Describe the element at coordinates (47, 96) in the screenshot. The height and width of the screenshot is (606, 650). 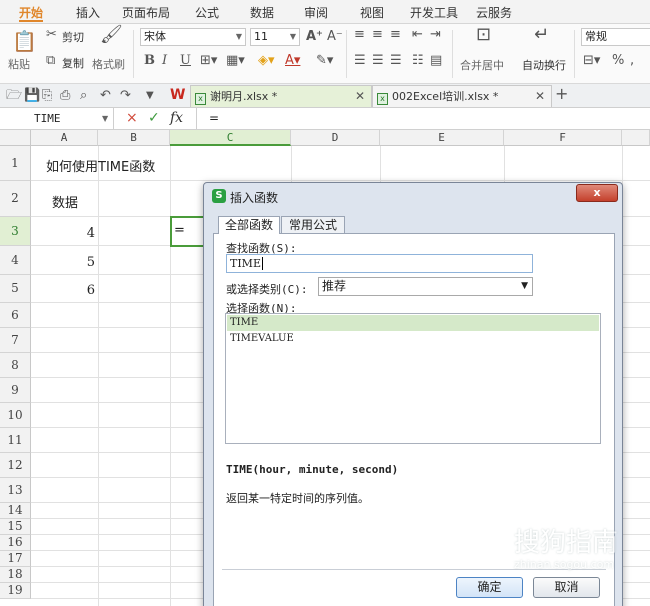
I see `export-icon: ⎘` at that location.